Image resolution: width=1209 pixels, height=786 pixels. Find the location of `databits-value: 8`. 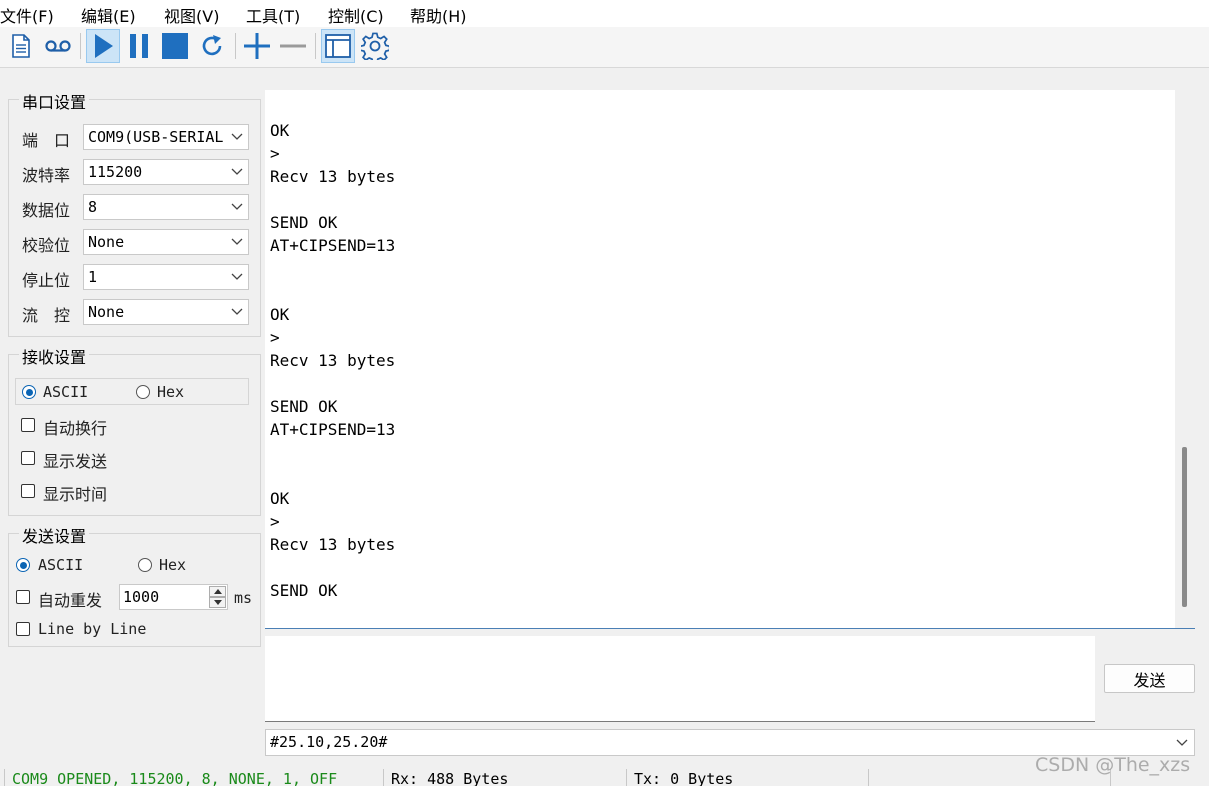

databits-value: 8 is located at coordinates (93, 207).